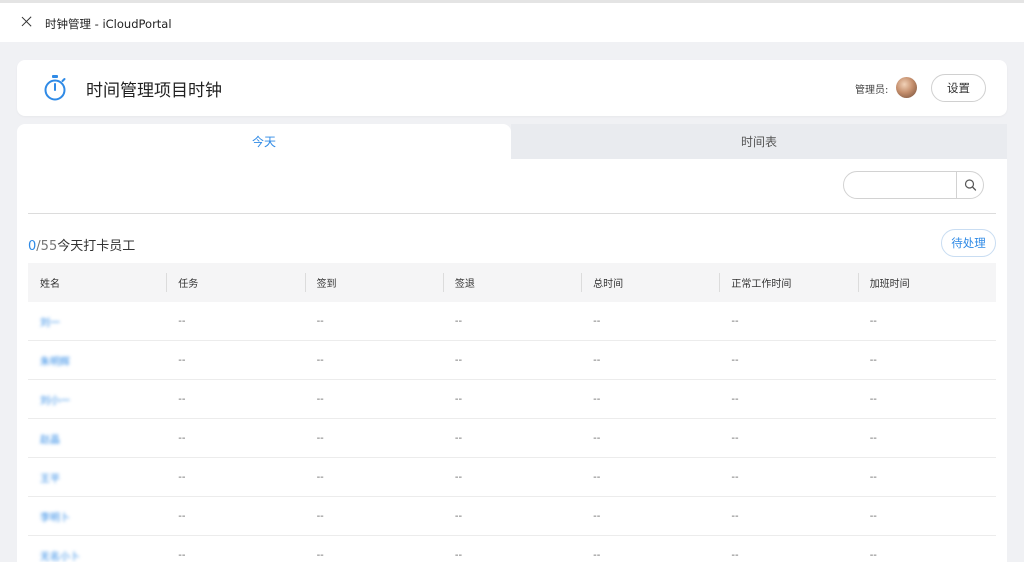 The image size is (1024, 562). I want to click on app-header: 时间管理项目时钟 管理员: 设置, so click(512, 88).